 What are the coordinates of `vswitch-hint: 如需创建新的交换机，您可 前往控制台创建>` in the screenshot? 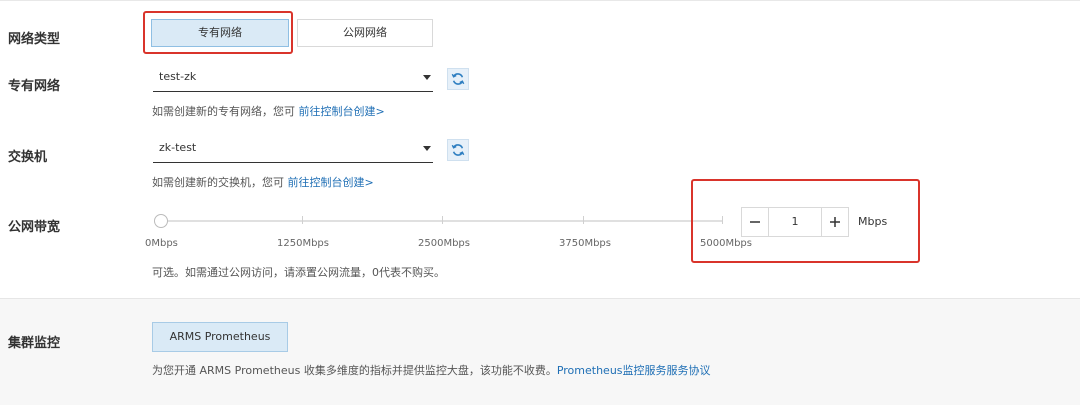 It's located at (263, 182).